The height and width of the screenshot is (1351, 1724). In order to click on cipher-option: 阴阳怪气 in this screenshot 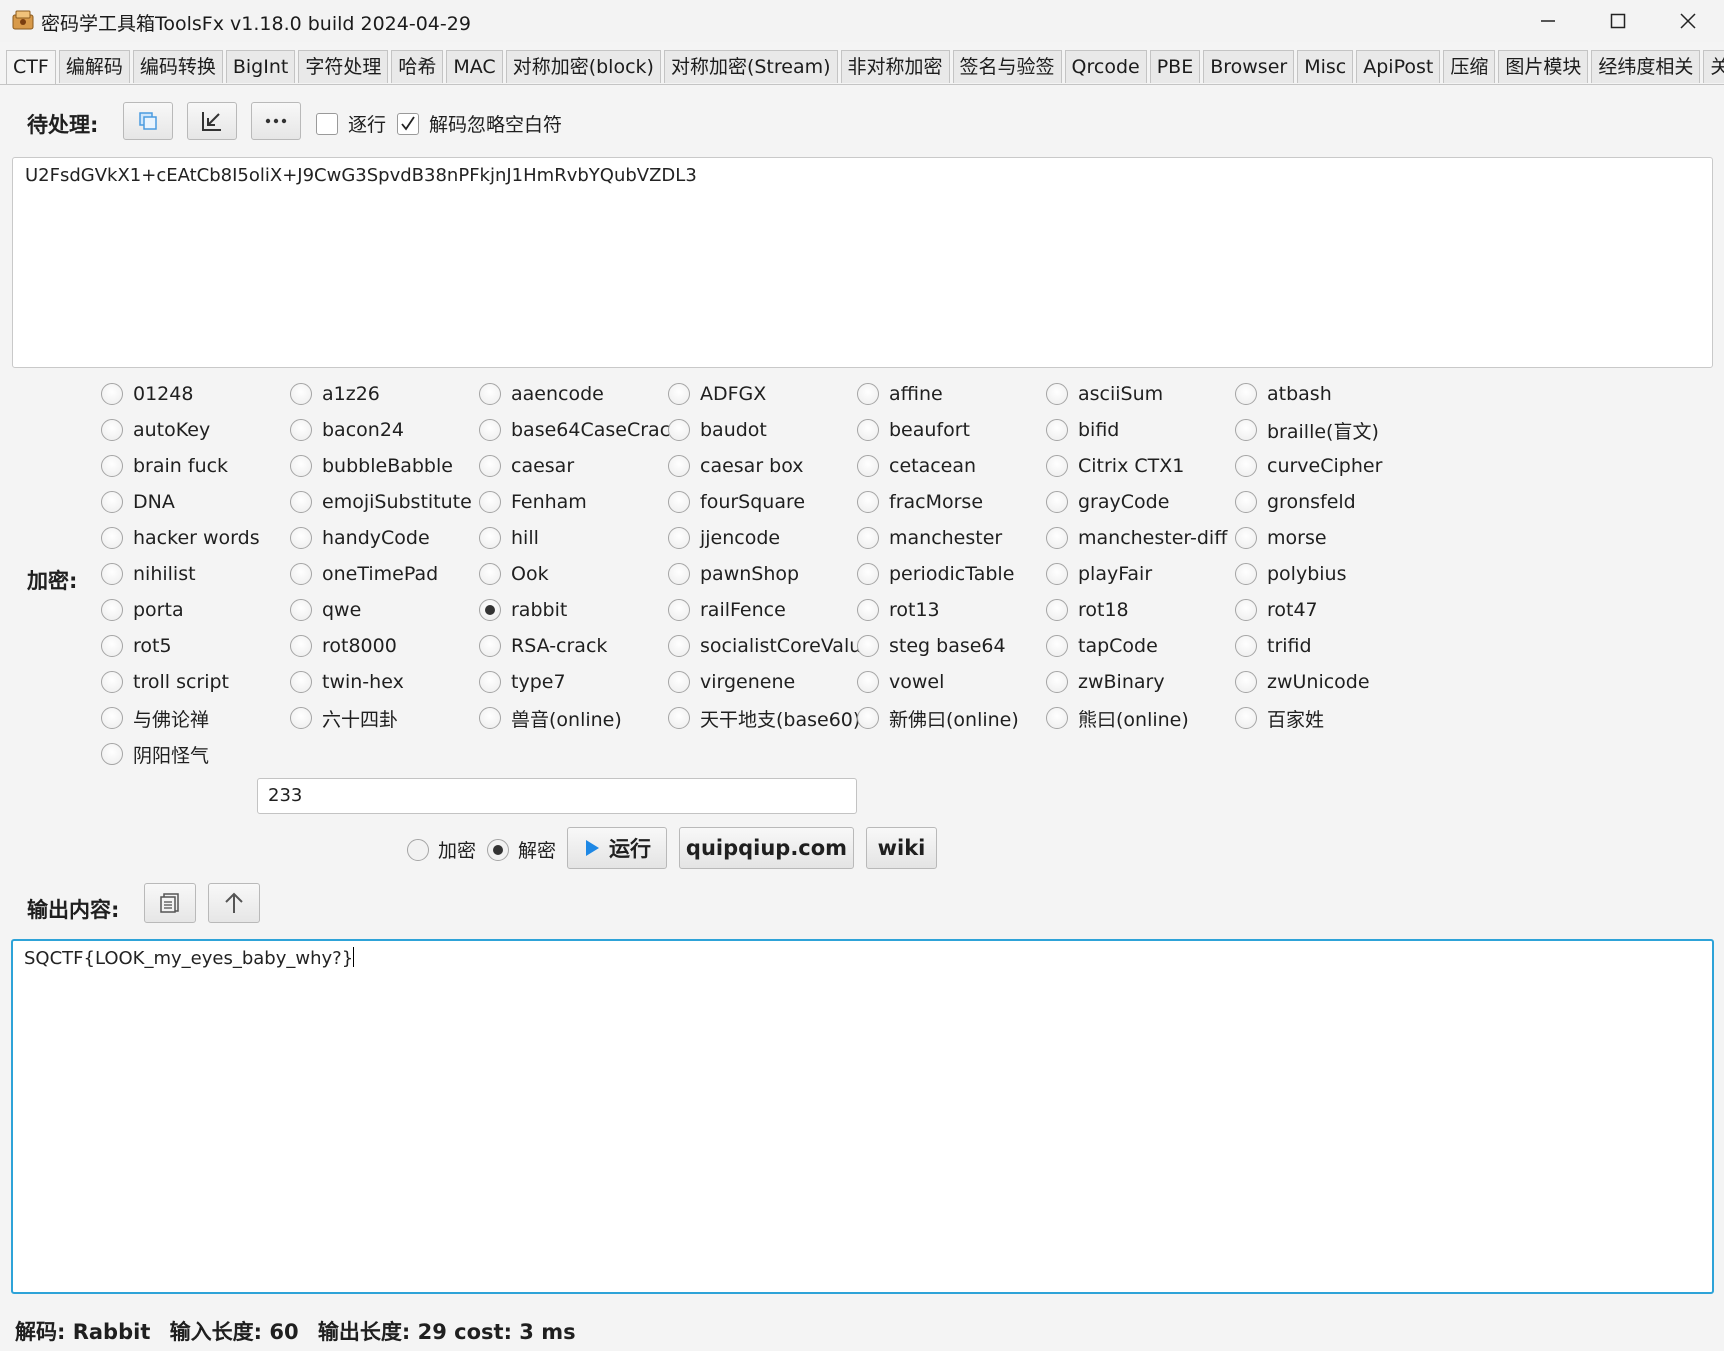, I will do `click(195, 754)`.